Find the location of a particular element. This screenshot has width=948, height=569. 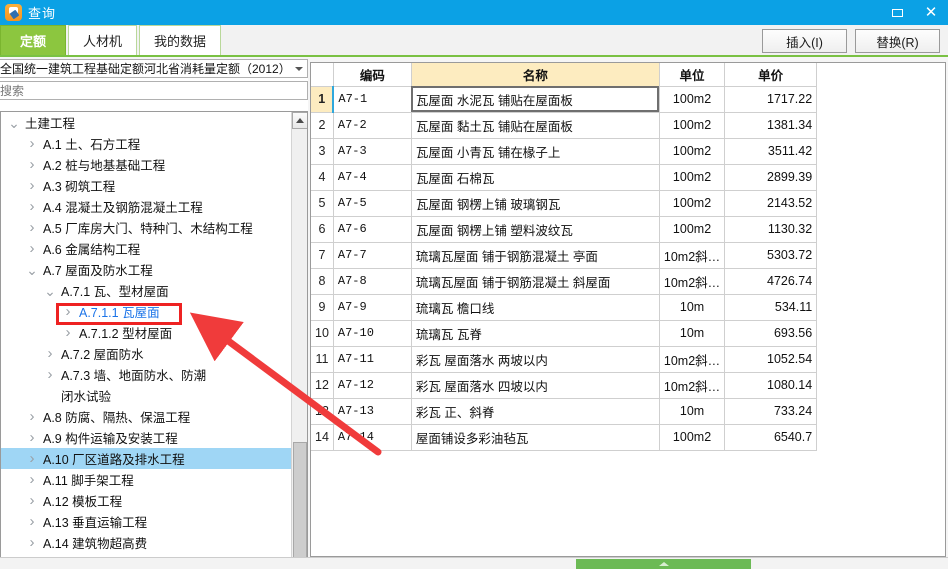

tree-item: › A.2 桩与地基基础工程 is located at coordinates (146, 164).